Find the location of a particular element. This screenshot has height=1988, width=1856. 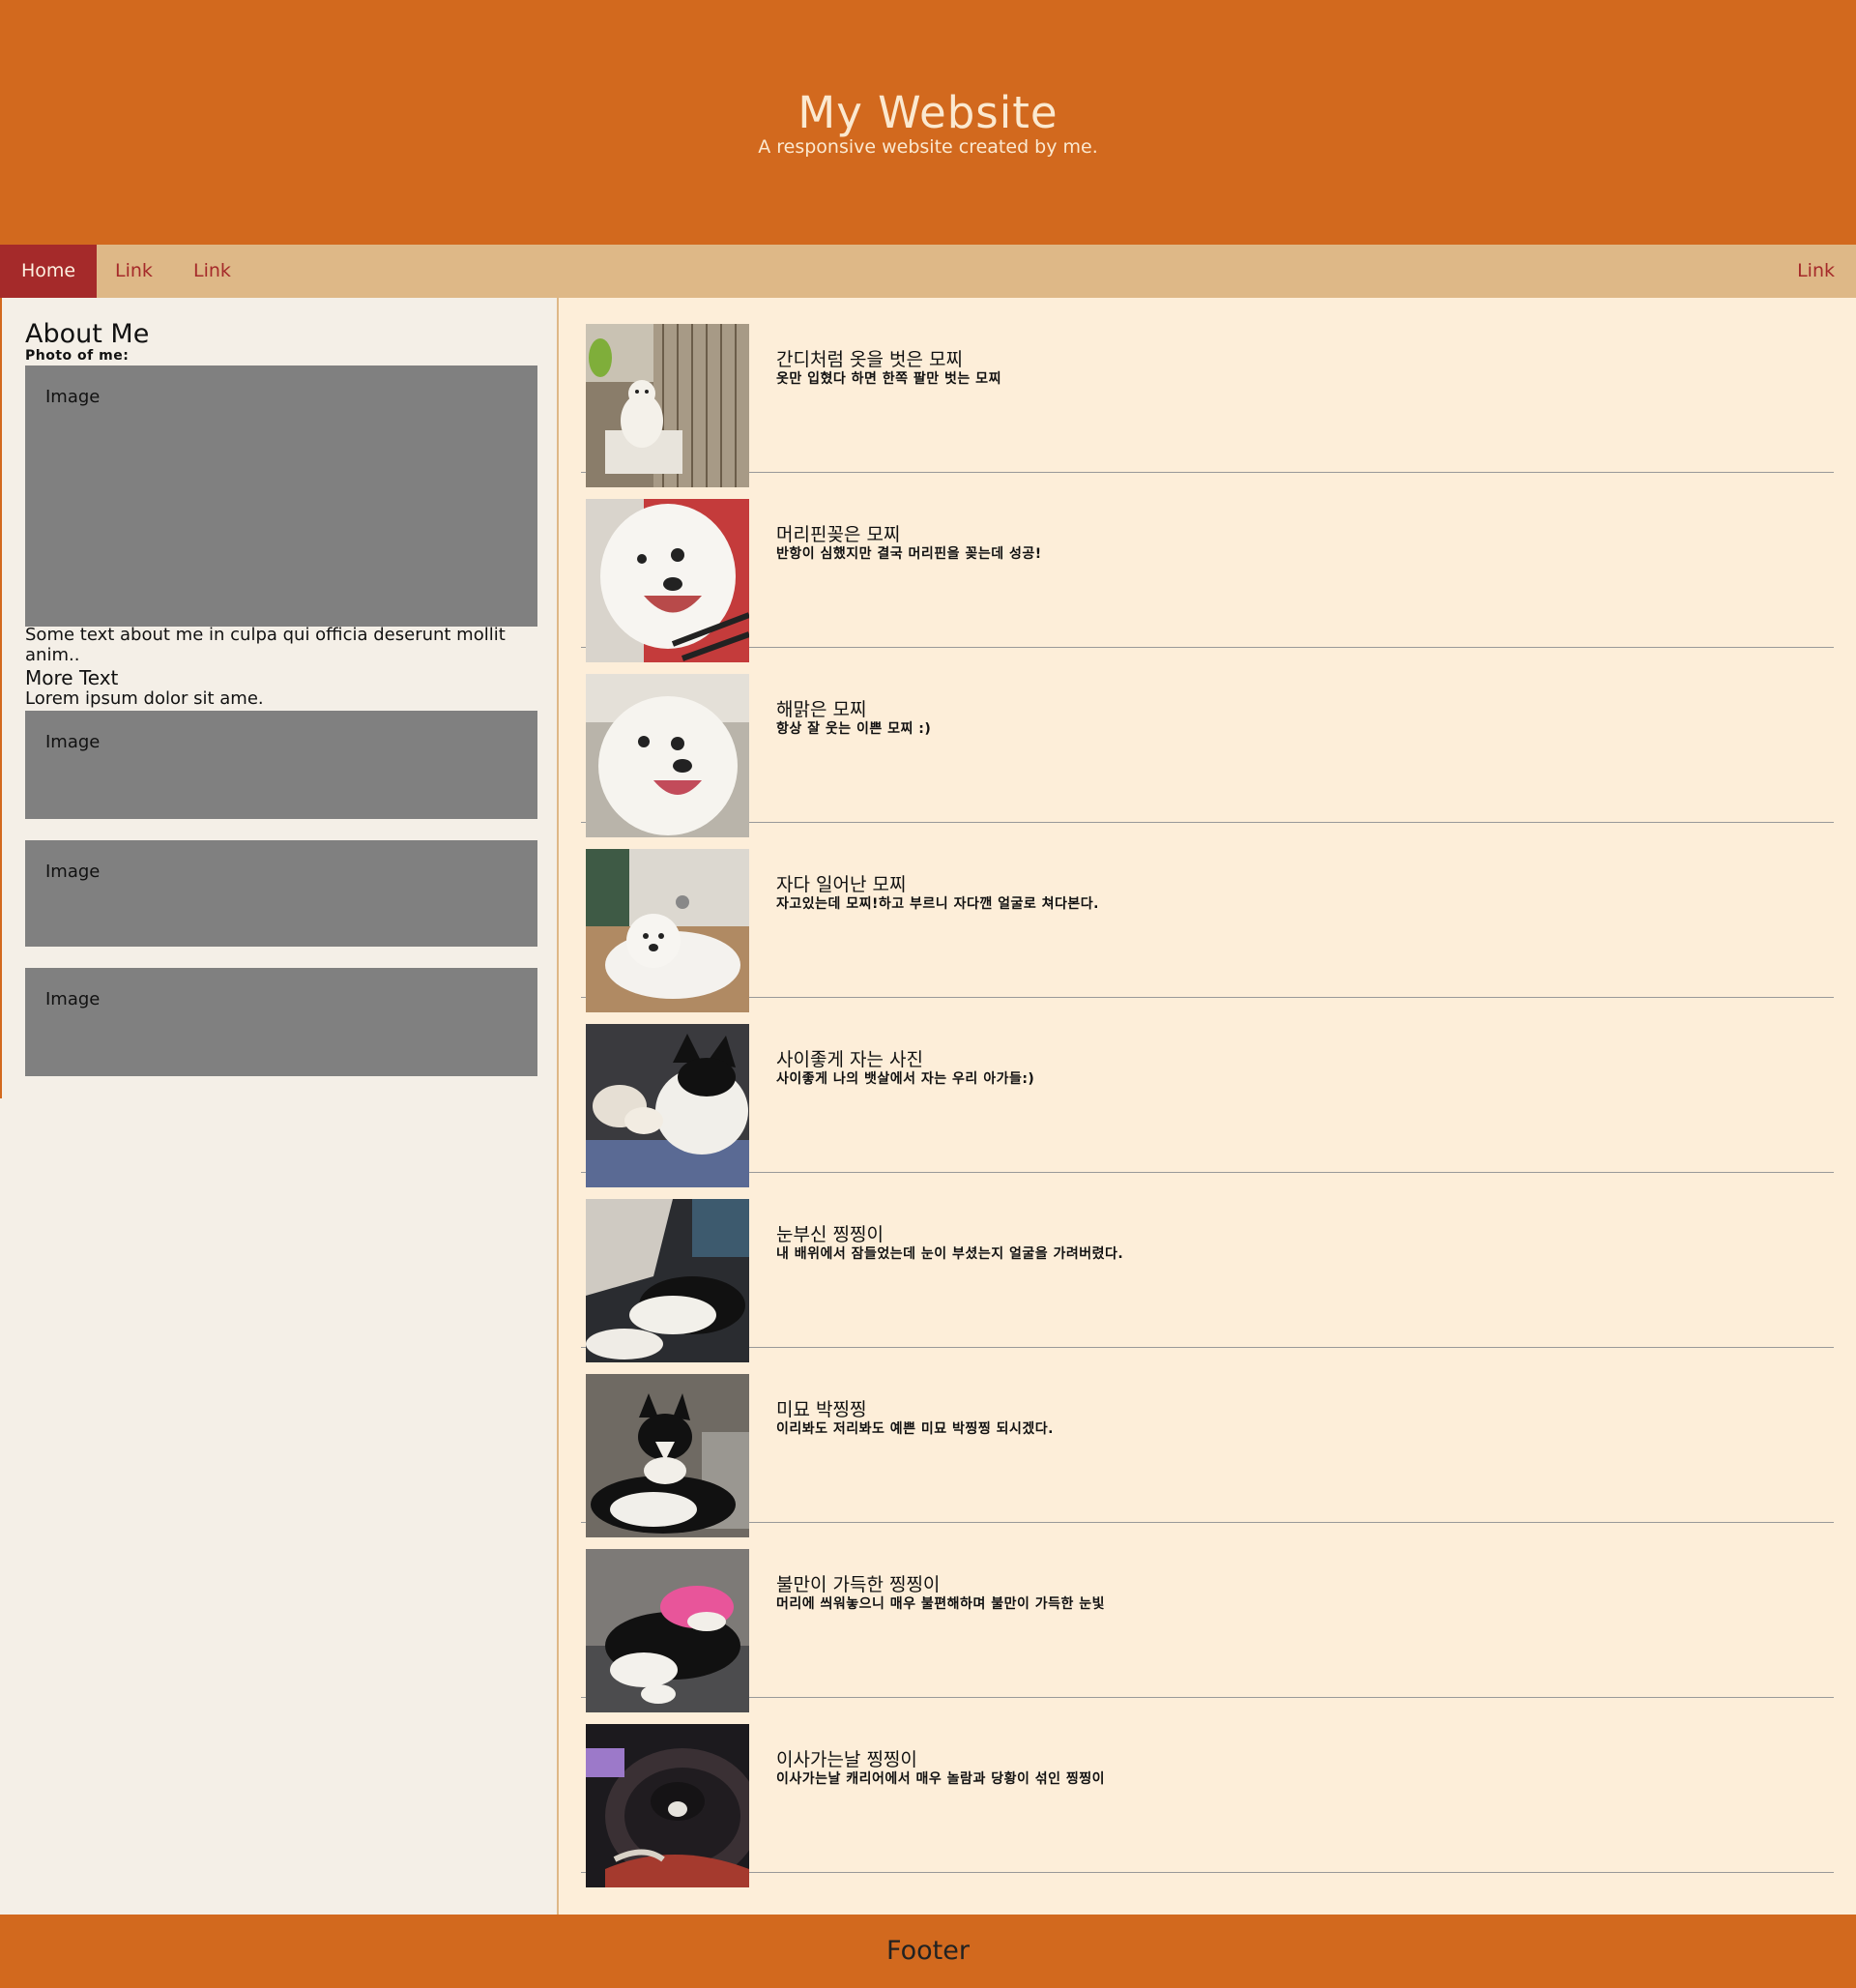

nav-link-2: Link is located at coordinates (212, 271).